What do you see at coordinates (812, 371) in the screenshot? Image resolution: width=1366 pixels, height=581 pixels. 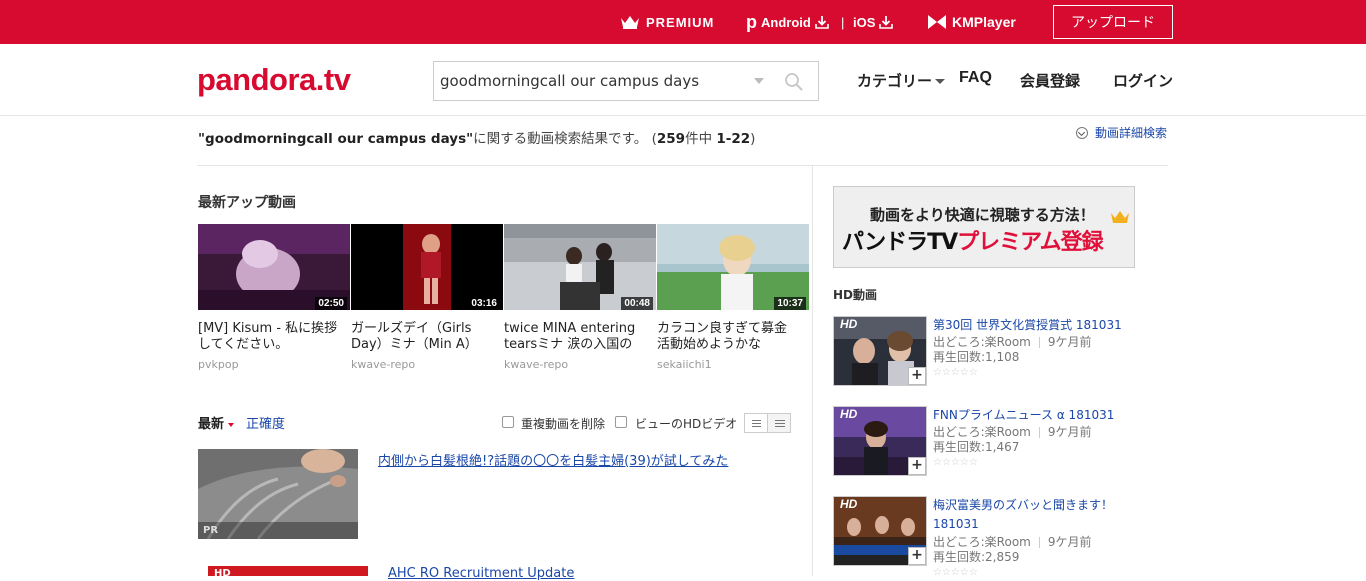 I see `column-divider` at bounding box center [812, 371].